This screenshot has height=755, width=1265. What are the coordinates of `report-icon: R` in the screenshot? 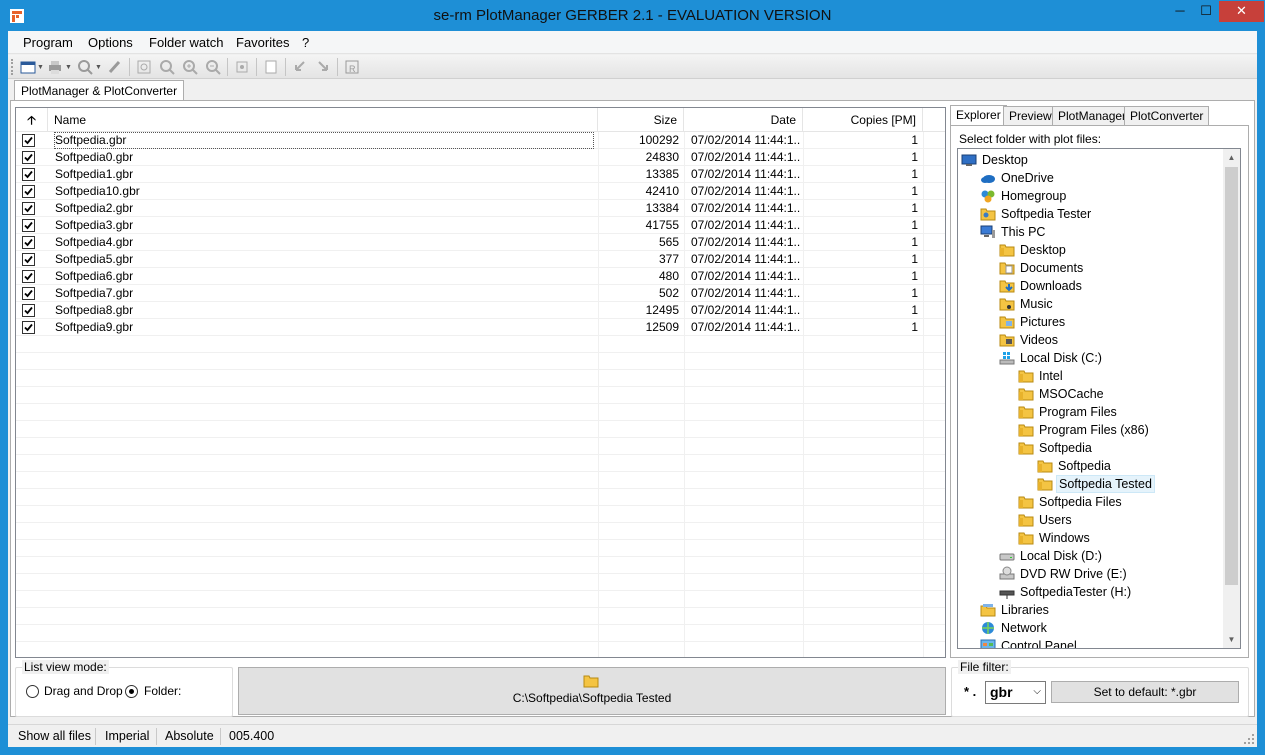 It's located at (352, 67).